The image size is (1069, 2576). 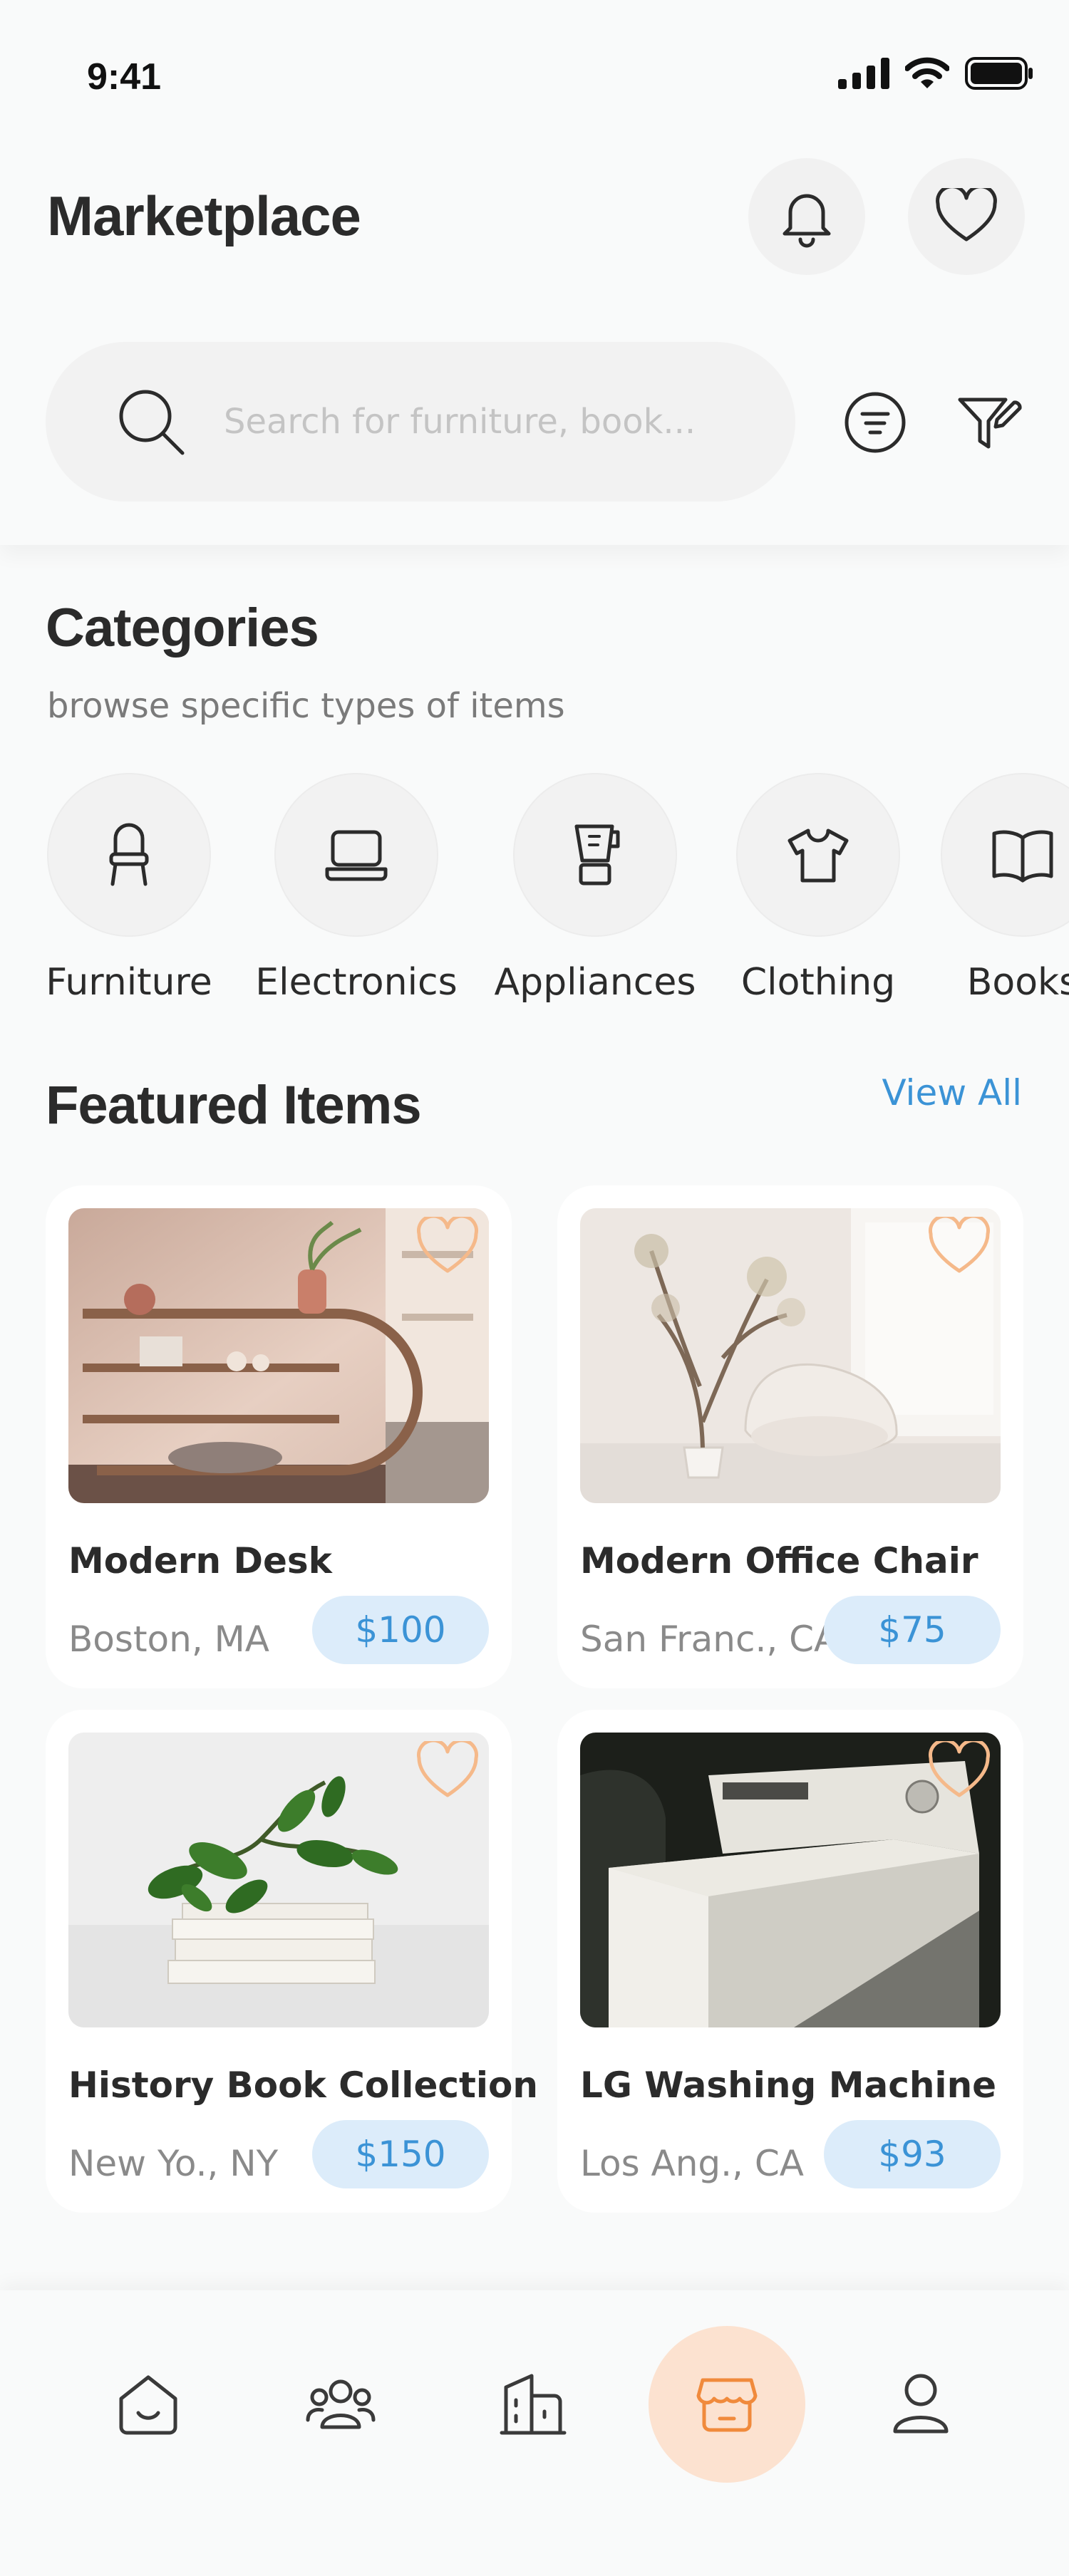 I want to click on category-label: Appliances, so click(x=595, y=982).